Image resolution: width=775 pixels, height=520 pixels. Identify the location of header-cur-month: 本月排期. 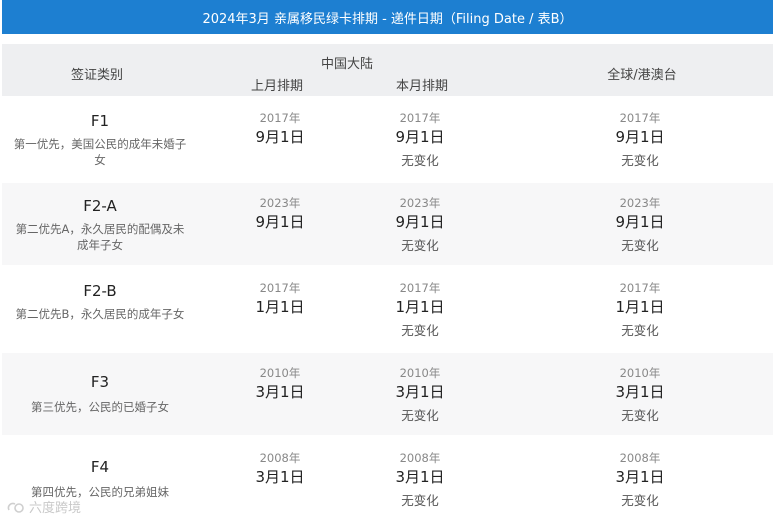
(421, 86).